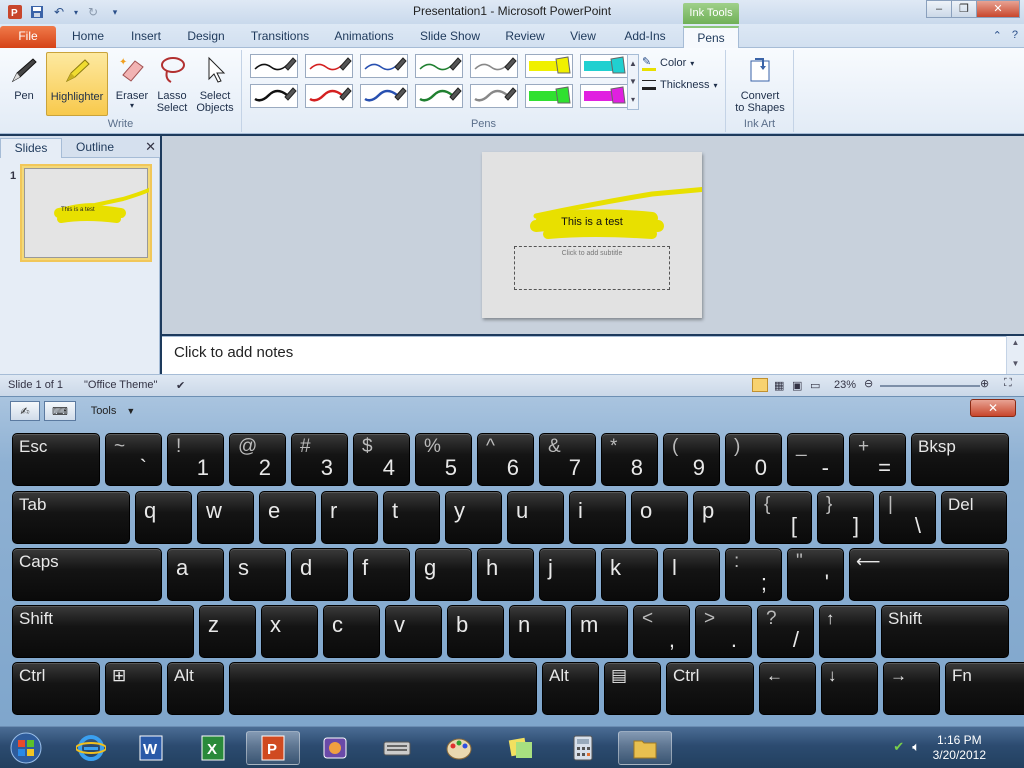 This screenshot has height=768, width=1024. Describe the element at coordinates (443, 574) in the screenshot. I see `key-g: g` at that location.